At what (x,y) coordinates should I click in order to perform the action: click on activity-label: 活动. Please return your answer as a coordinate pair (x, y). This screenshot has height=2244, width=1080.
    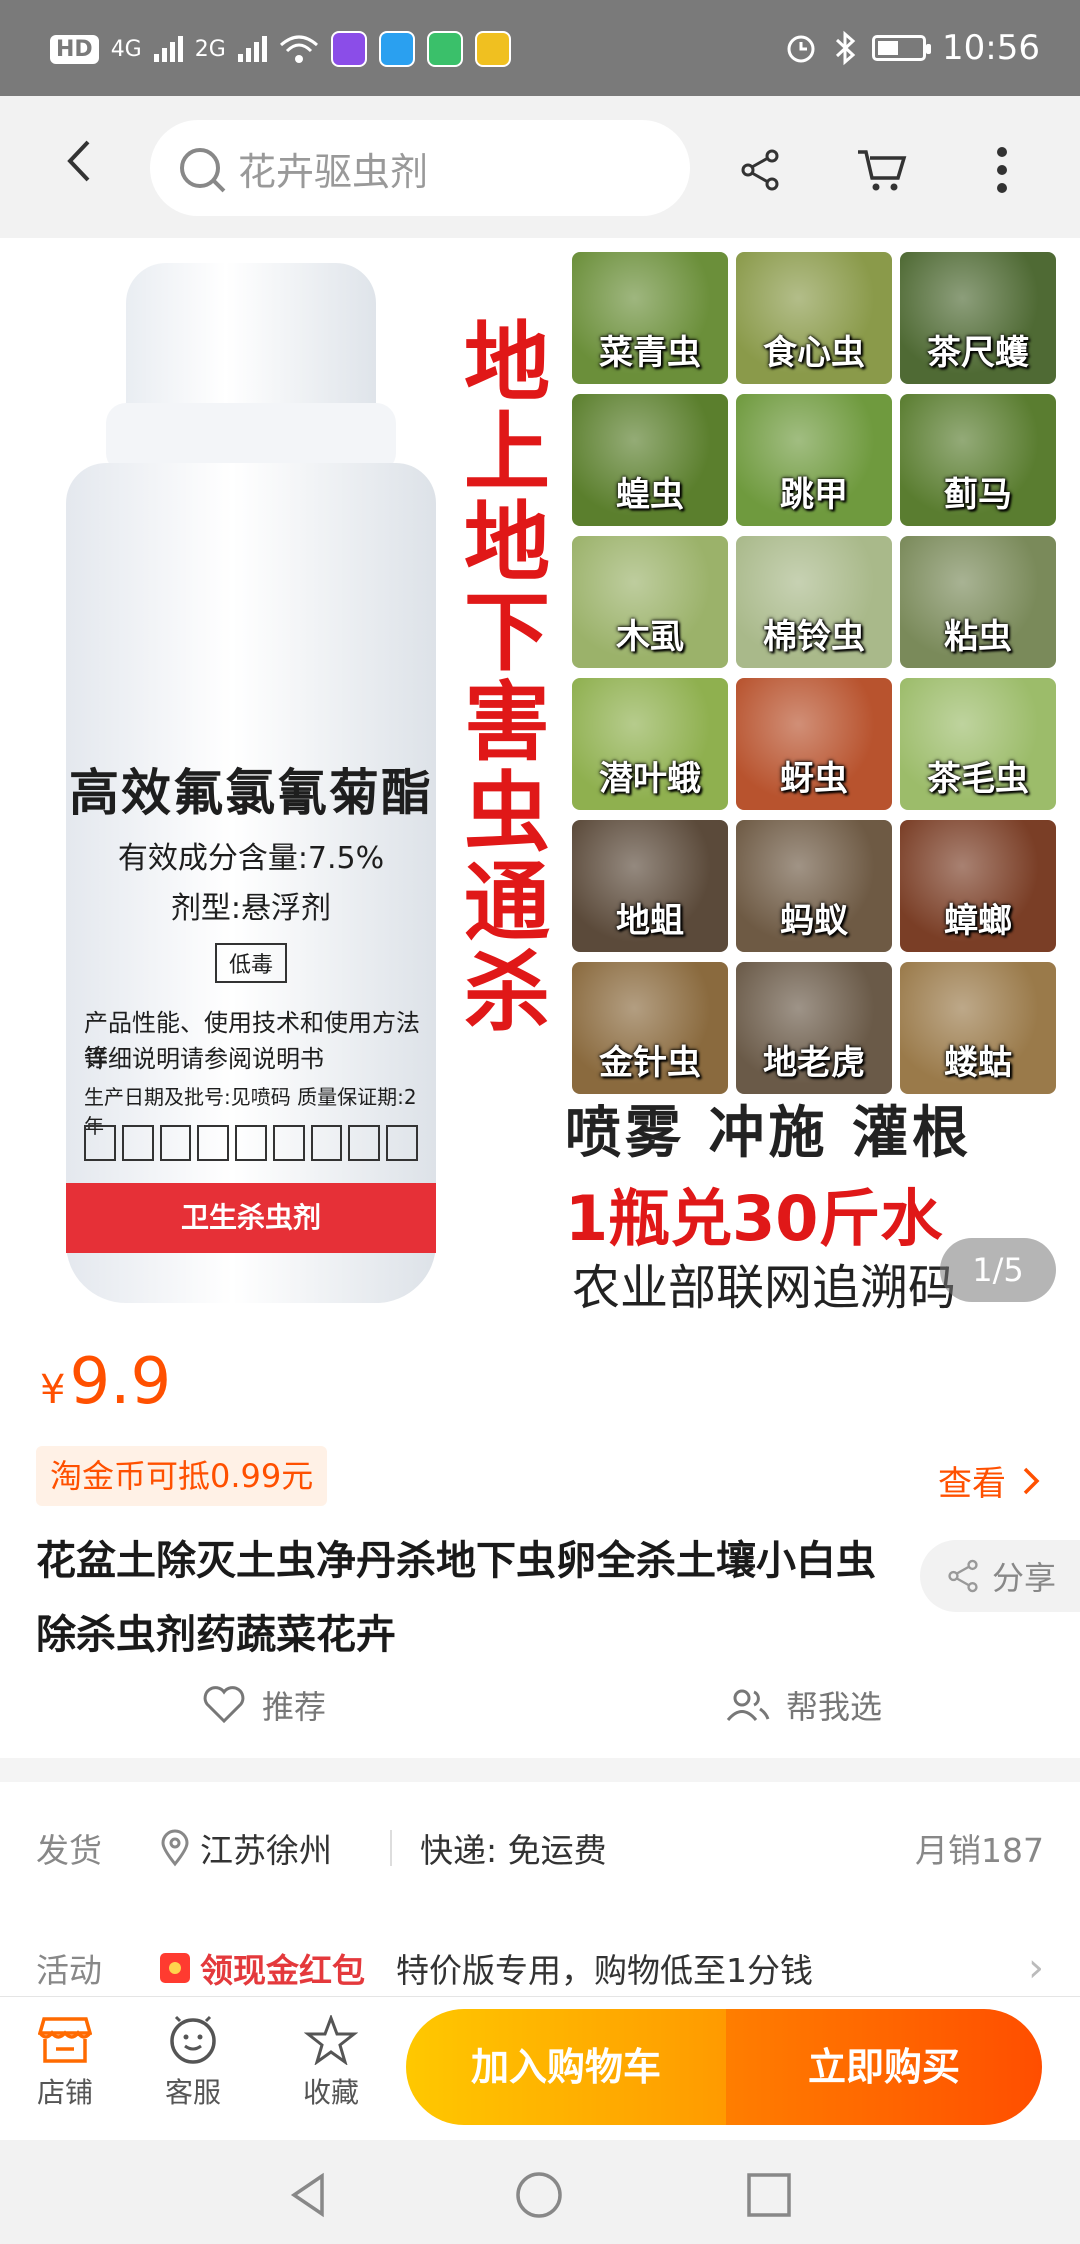
    Looking at the image, I should click on (69, 1970).